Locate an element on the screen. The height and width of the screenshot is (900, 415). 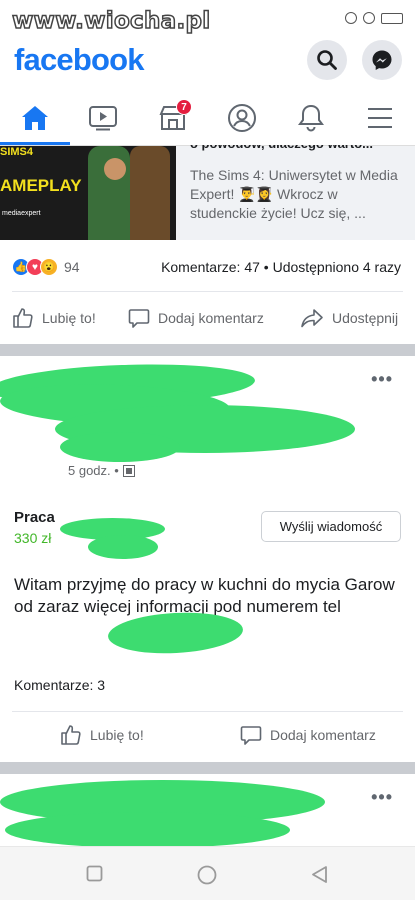
tab-notifications is located at coordinates (311, 118).